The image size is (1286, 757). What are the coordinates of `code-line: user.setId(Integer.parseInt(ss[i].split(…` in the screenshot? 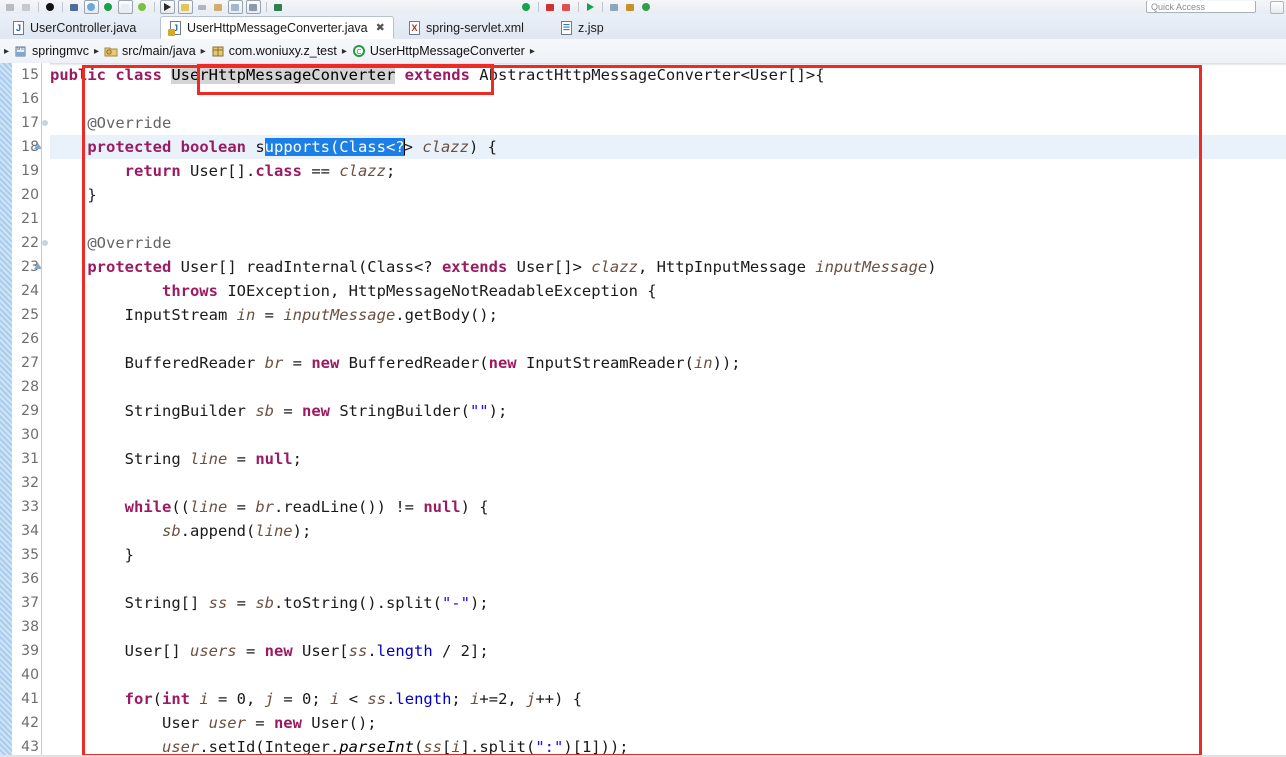 It's located at (668, 746).